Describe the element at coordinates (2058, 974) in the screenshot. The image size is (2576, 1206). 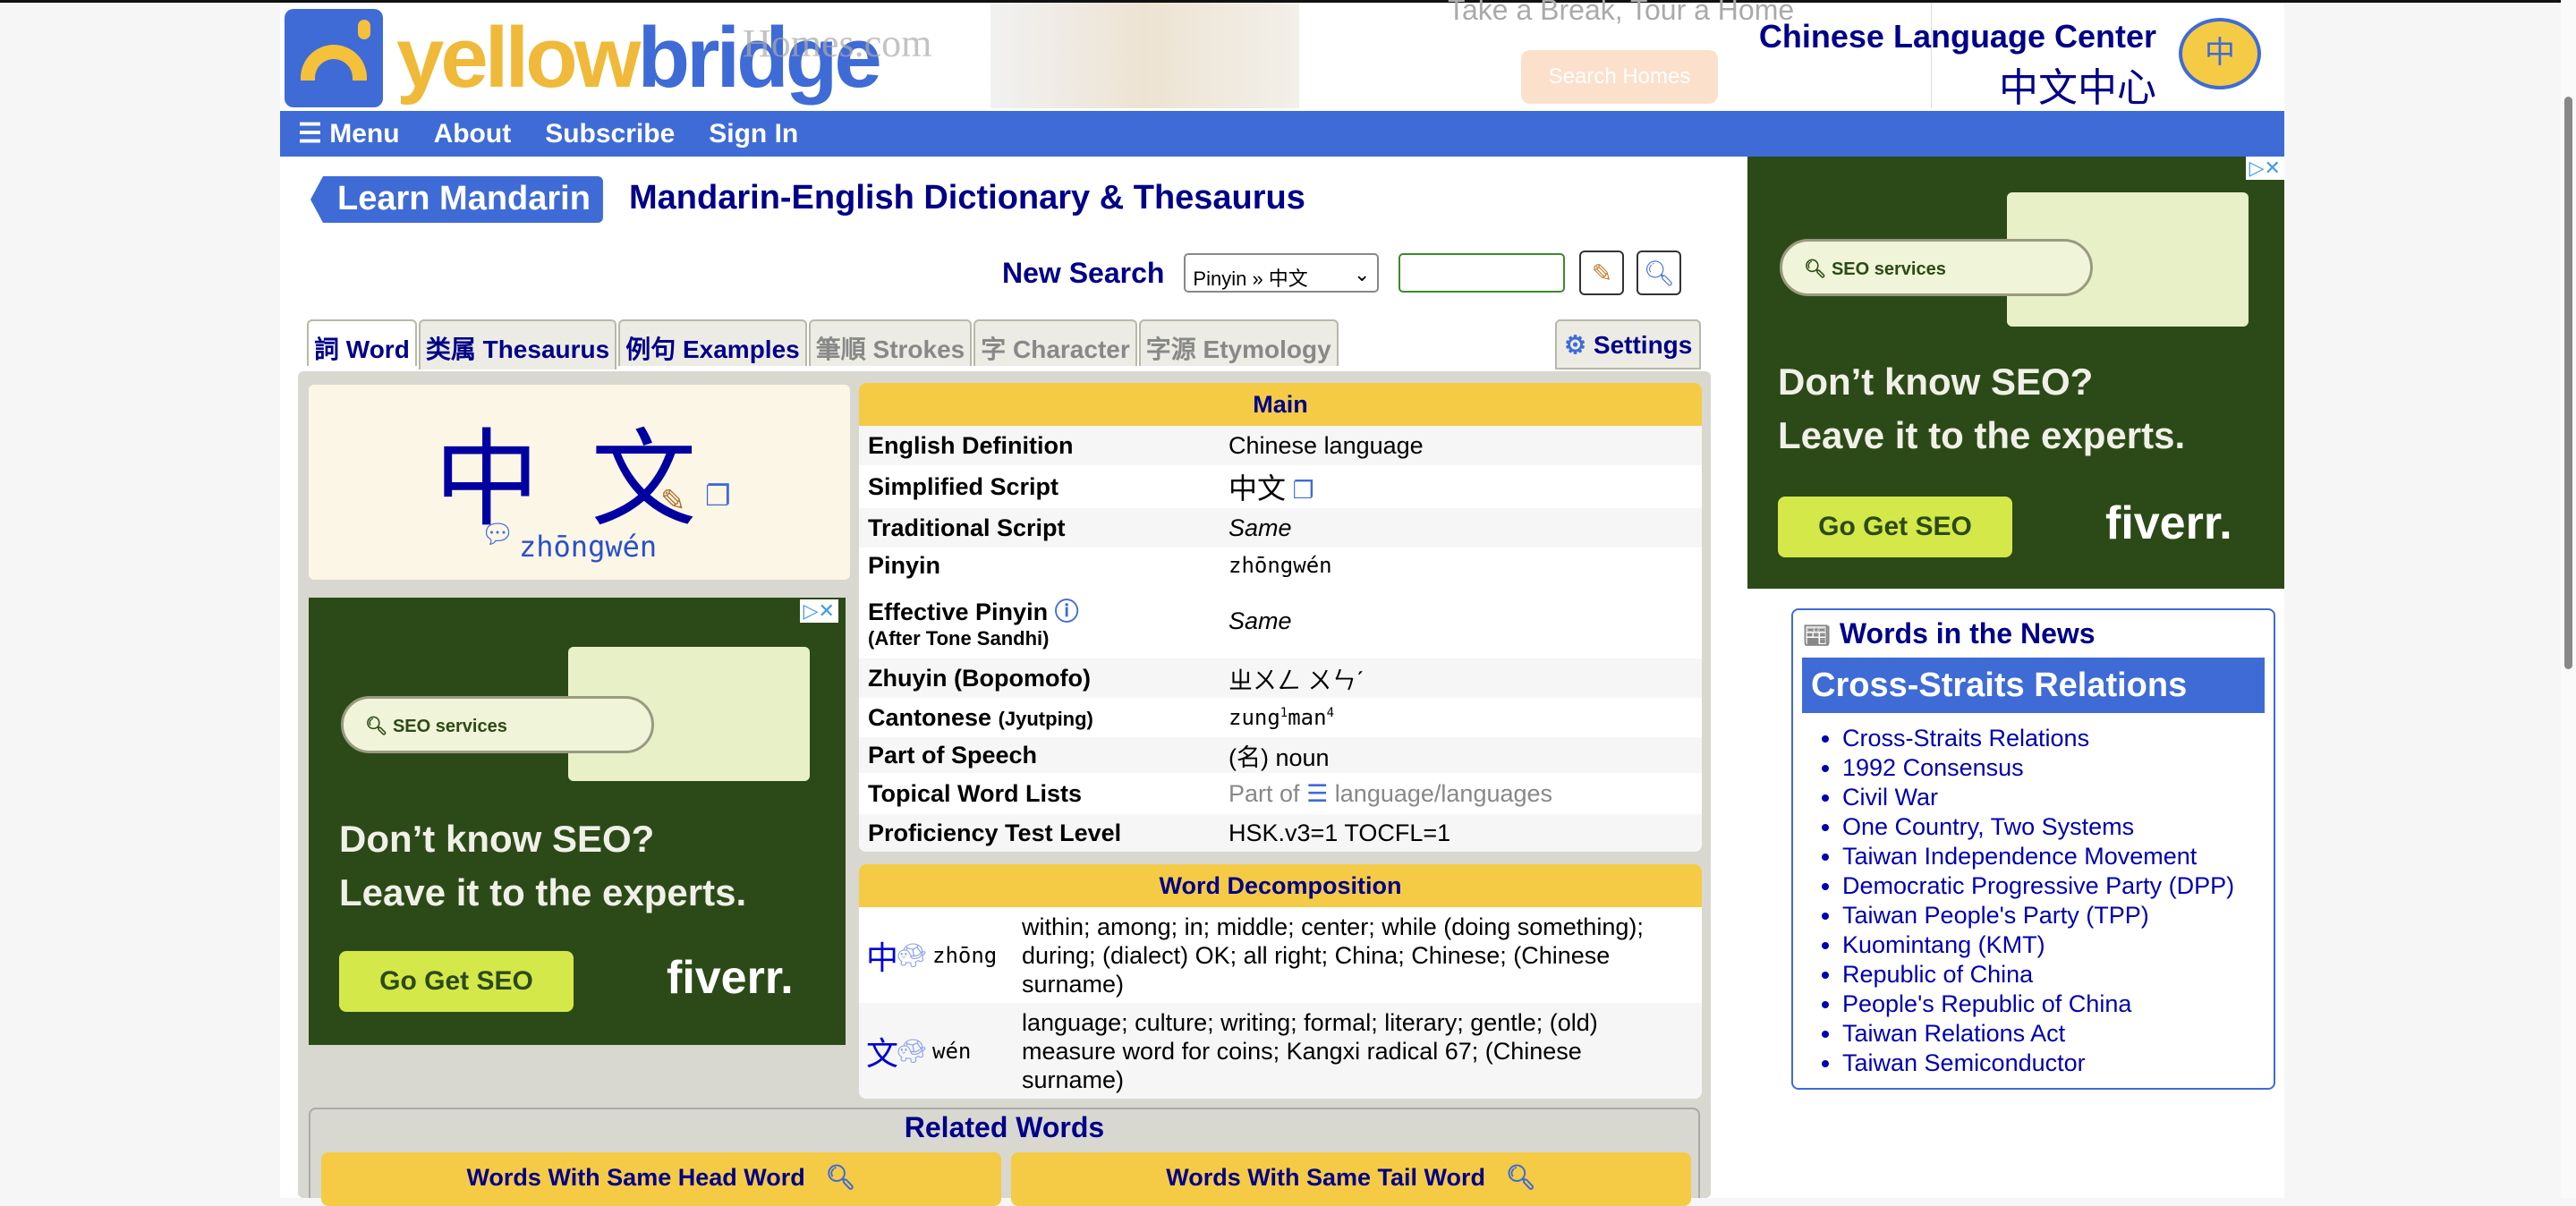
I see `news-link: Republic of China` at that location.